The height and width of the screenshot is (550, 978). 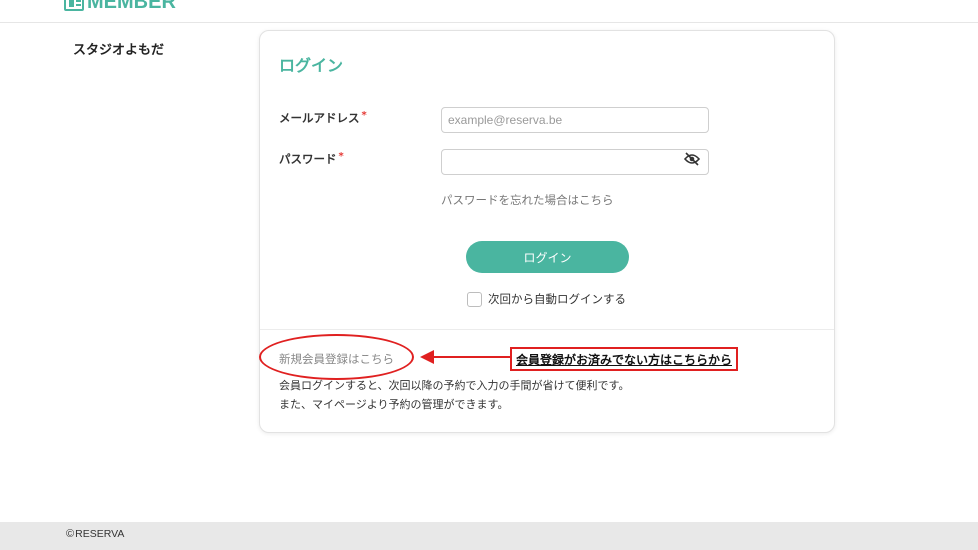 What do you see at coordinates (131, 6) in the screenshot?
I see `logo-text: MEMBER` at bounding box center [131, 6].